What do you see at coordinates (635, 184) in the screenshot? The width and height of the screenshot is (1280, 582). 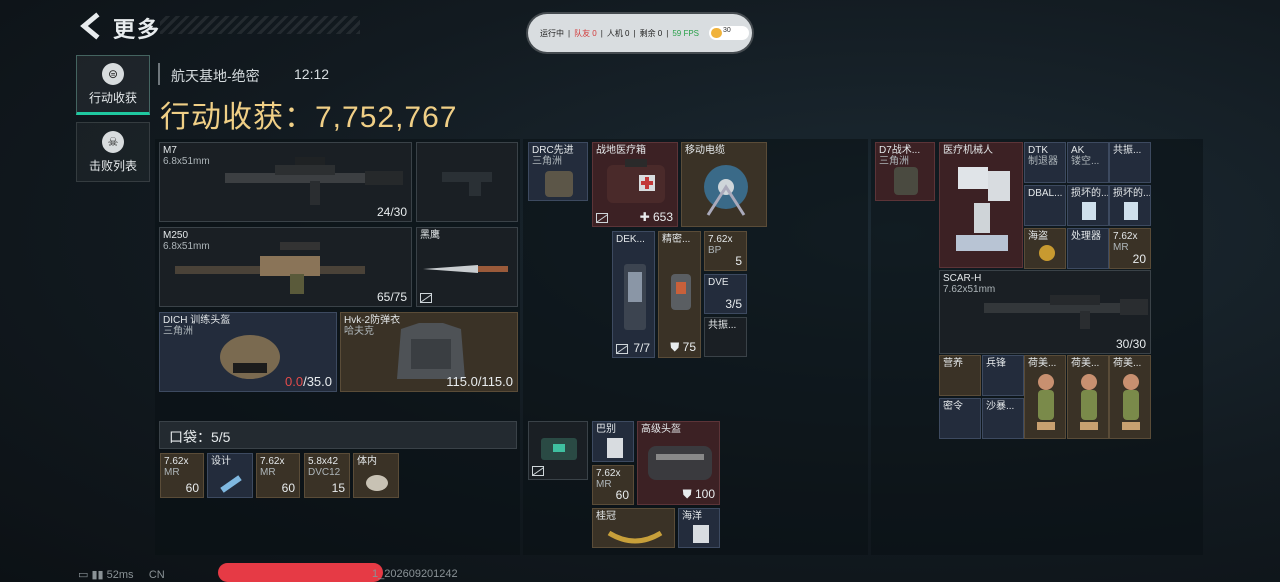 I see `backpack-medkit: 战地医疗箱 ✚ 653` at bounding box center [635, 184].